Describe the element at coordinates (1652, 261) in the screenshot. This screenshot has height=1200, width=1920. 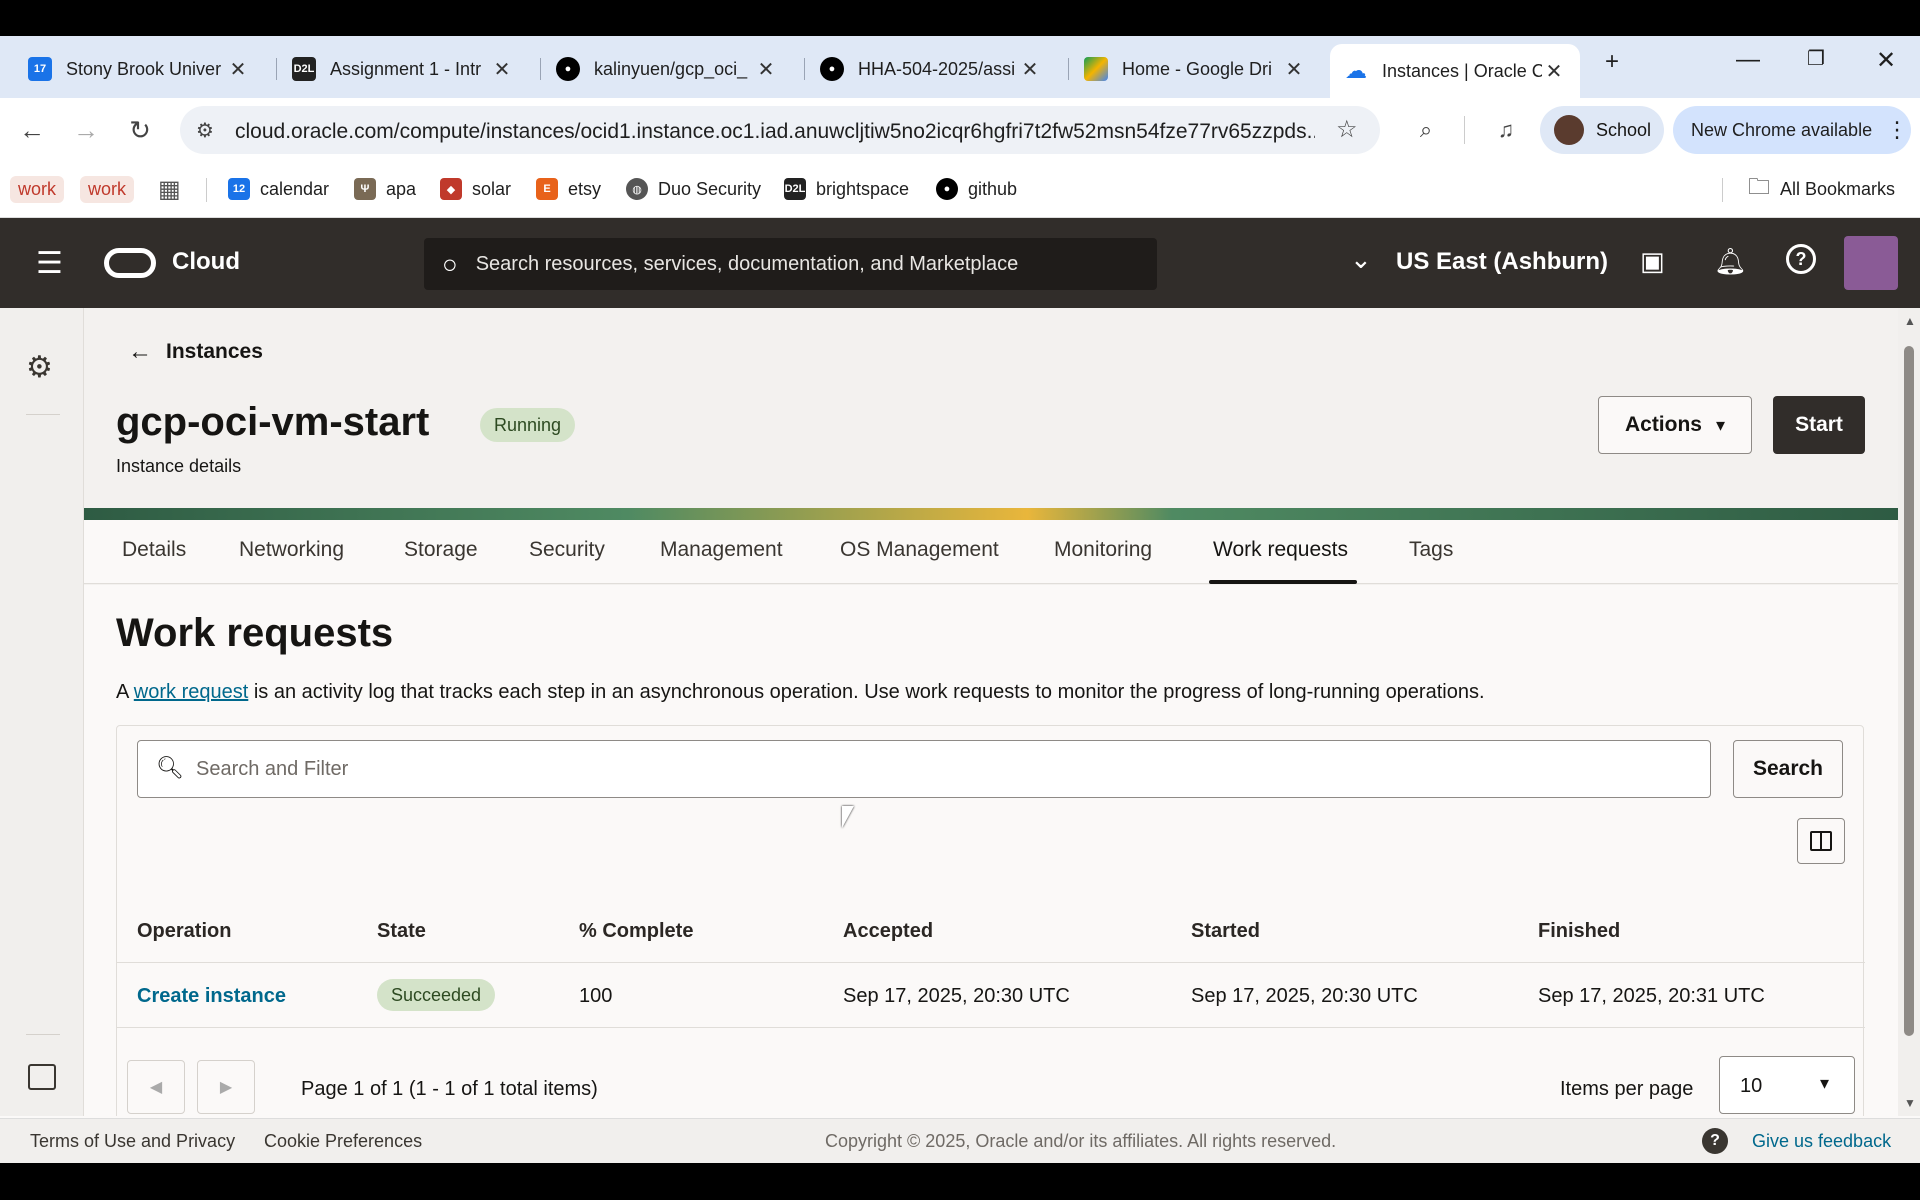
I see `cloud-shell-icon: ▣` at that location.